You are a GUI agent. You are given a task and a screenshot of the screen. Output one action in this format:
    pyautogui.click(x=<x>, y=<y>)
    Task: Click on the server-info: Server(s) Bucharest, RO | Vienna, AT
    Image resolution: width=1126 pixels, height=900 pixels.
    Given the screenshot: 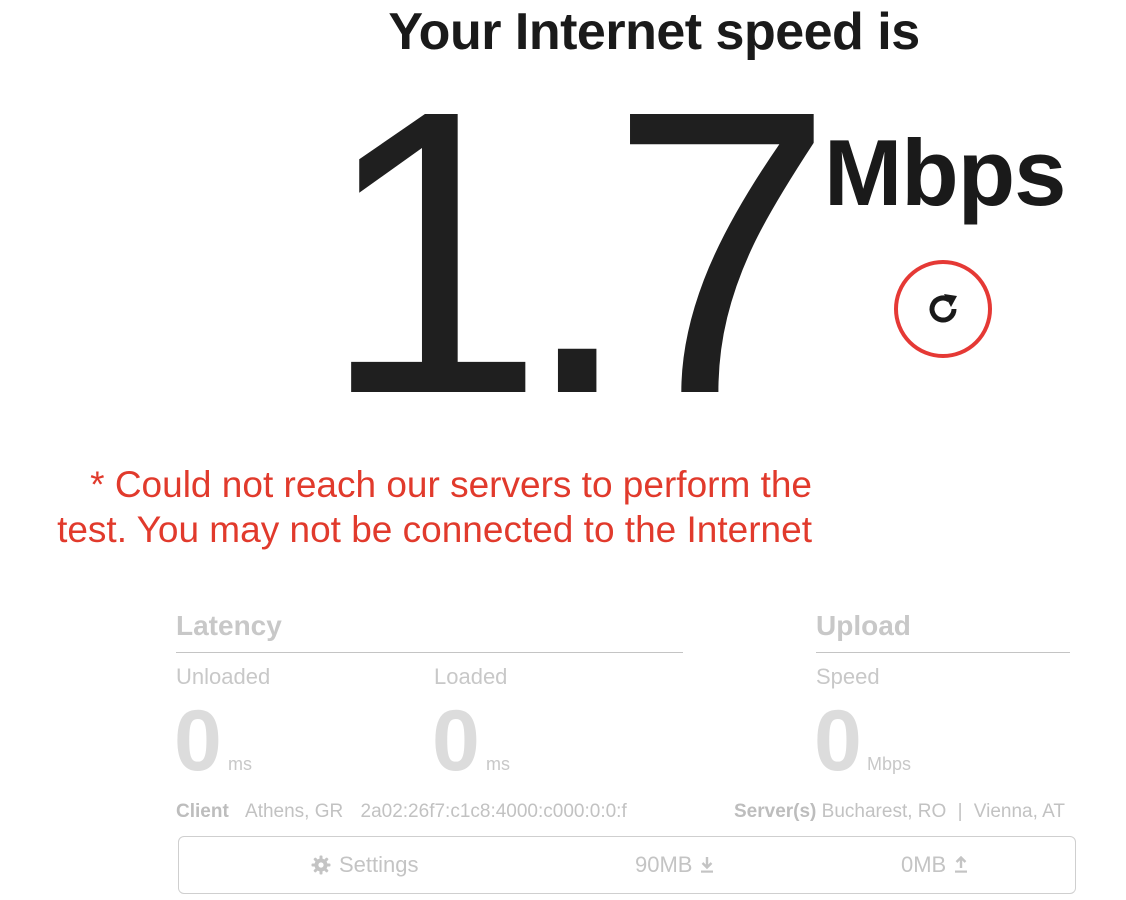 What is the action you would take?
    pyautogui.click(x=899, y=812)
    